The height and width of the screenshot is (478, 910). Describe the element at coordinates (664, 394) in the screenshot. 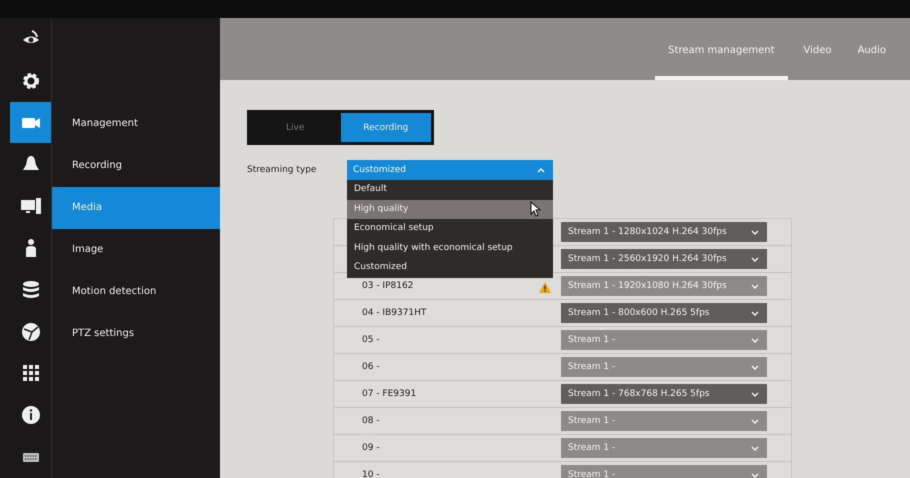

I see `stream-select: Stream 1 - 768x768 H.265 5fps` at that location.